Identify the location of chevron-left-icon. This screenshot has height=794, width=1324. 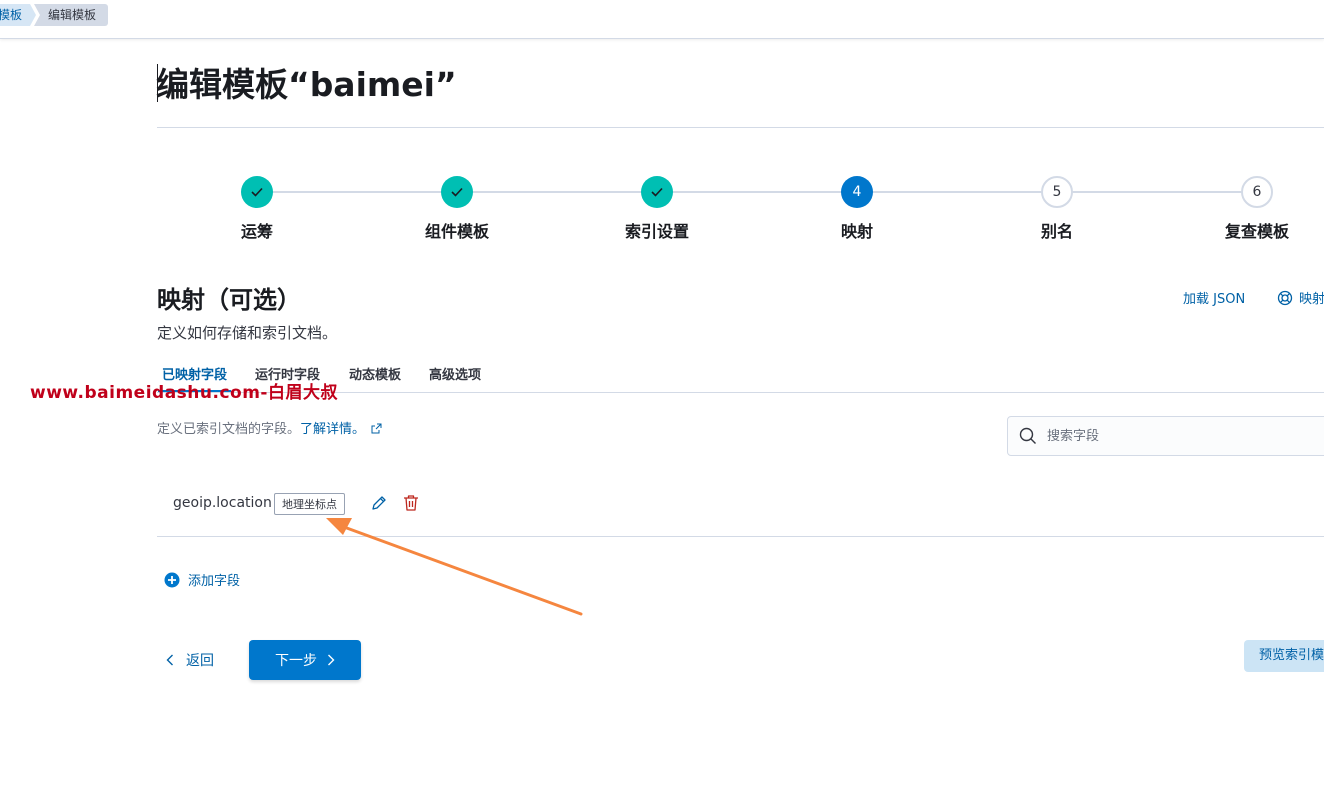
(169, 660).